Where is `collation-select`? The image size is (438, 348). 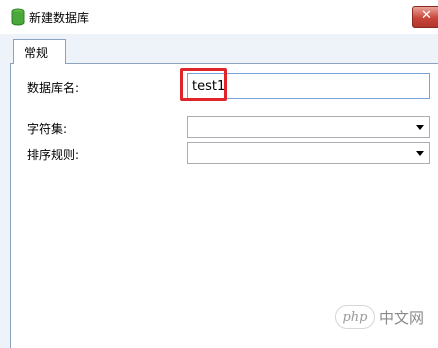 collation-select is located at coordinates (308, 153).